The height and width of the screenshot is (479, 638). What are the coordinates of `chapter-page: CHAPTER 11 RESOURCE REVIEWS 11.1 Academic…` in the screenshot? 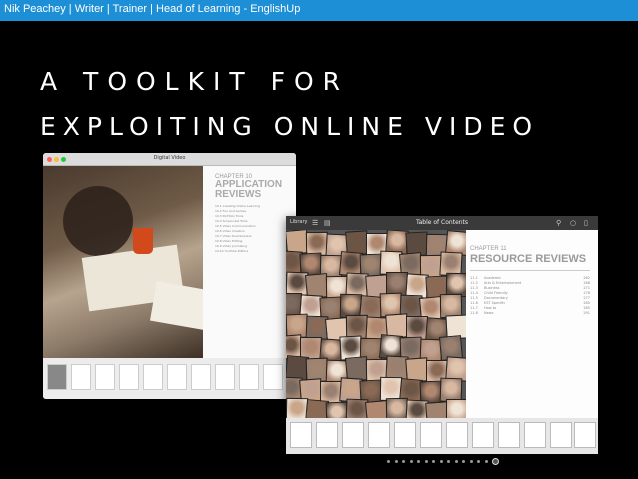 It's located at (532, 324).